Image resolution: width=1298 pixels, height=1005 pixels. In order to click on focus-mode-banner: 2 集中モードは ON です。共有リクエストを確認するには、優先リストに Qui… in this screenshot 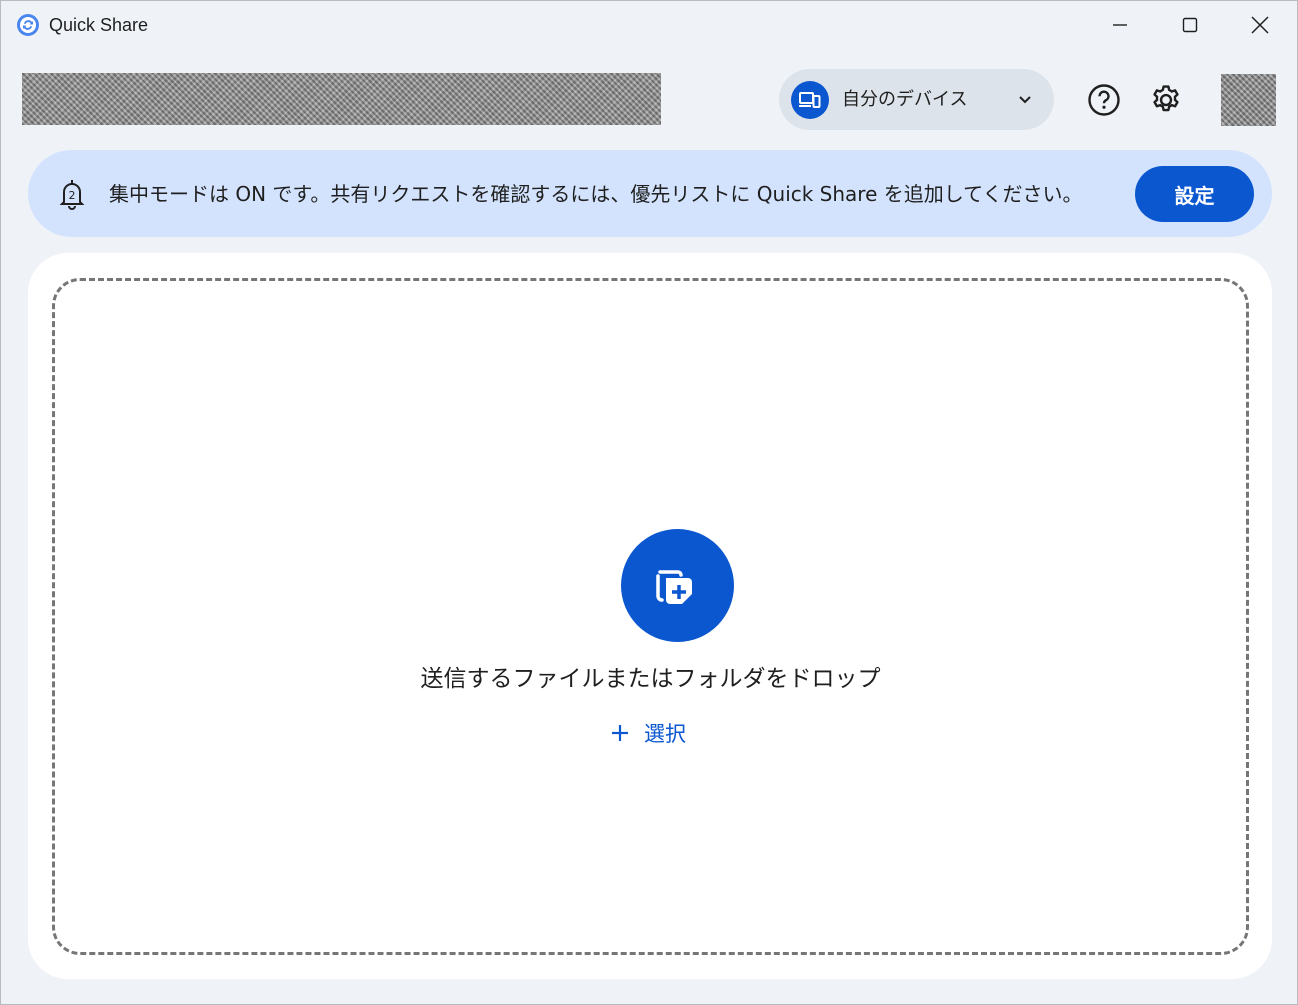, I will do `click(650, 193)`.